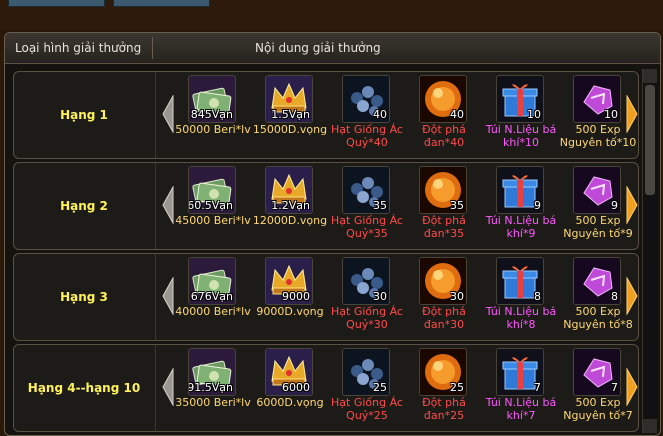 The width and height of the screenshot is (663, 436). I want to click on item-quantity: 25, so click(457, 387).